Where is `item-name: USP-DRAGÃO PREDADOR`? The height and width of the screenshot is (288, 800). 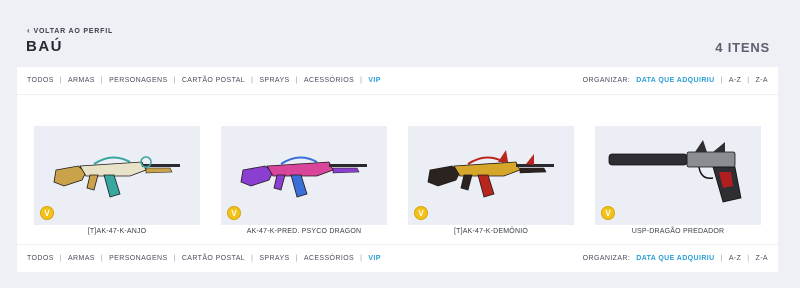
item-name: USP-DRAGÃO PREDADOR is located at coordinates (678, 231).